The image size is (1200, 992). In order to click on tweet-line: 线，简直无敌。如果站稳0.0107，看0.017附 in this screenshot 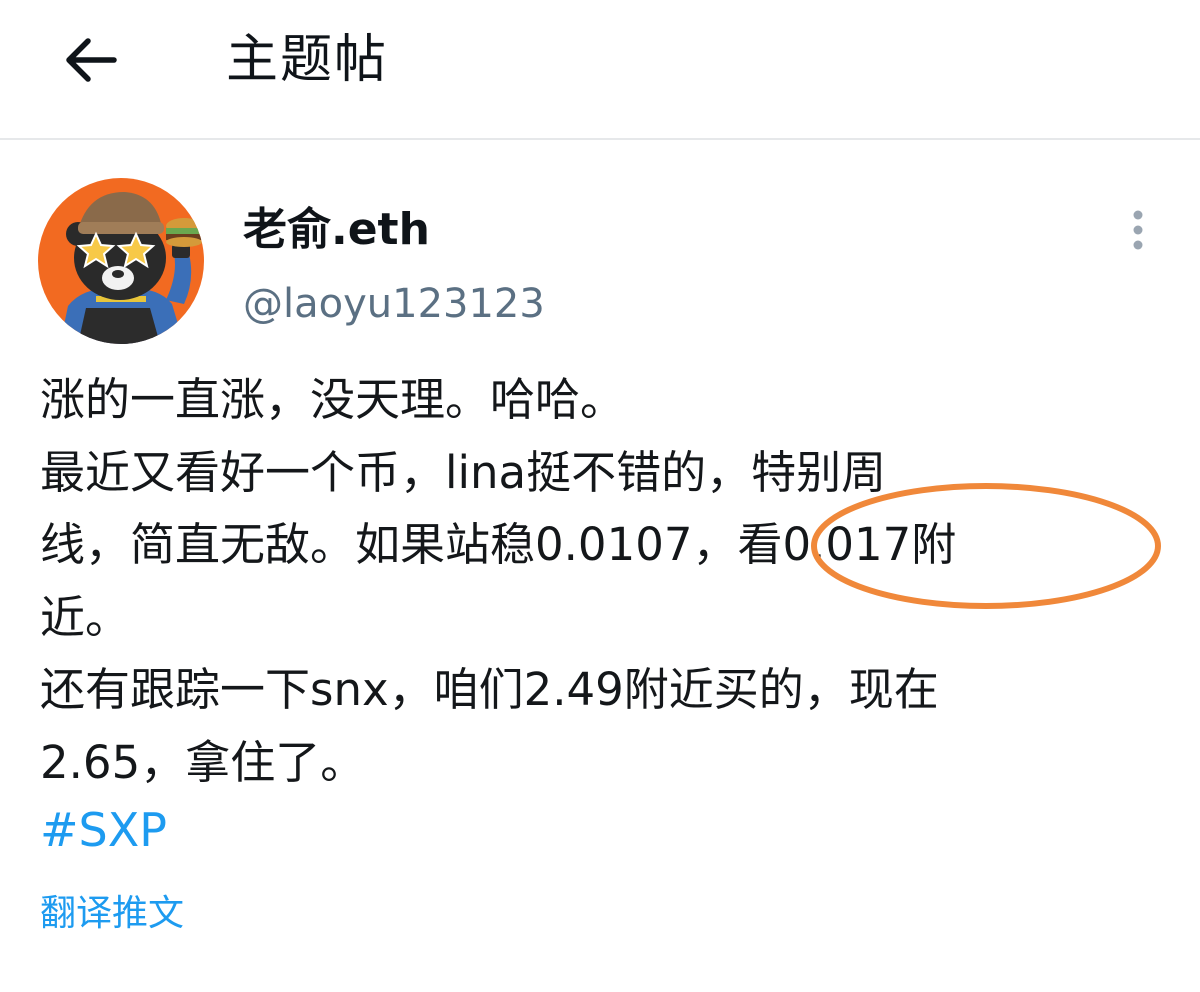, I will do `click(498, 544)`.